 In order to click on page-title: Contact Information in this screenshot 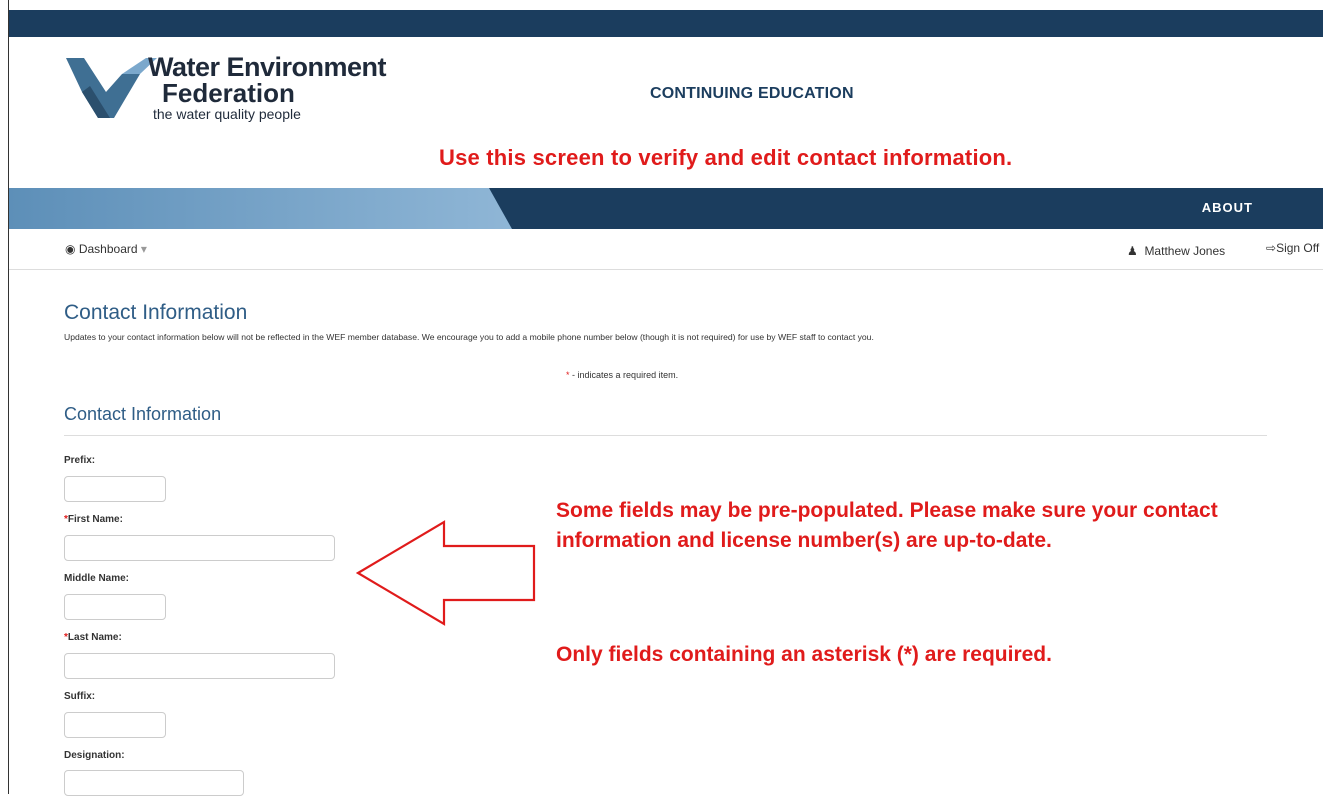, I will do `click(156, 312)`.